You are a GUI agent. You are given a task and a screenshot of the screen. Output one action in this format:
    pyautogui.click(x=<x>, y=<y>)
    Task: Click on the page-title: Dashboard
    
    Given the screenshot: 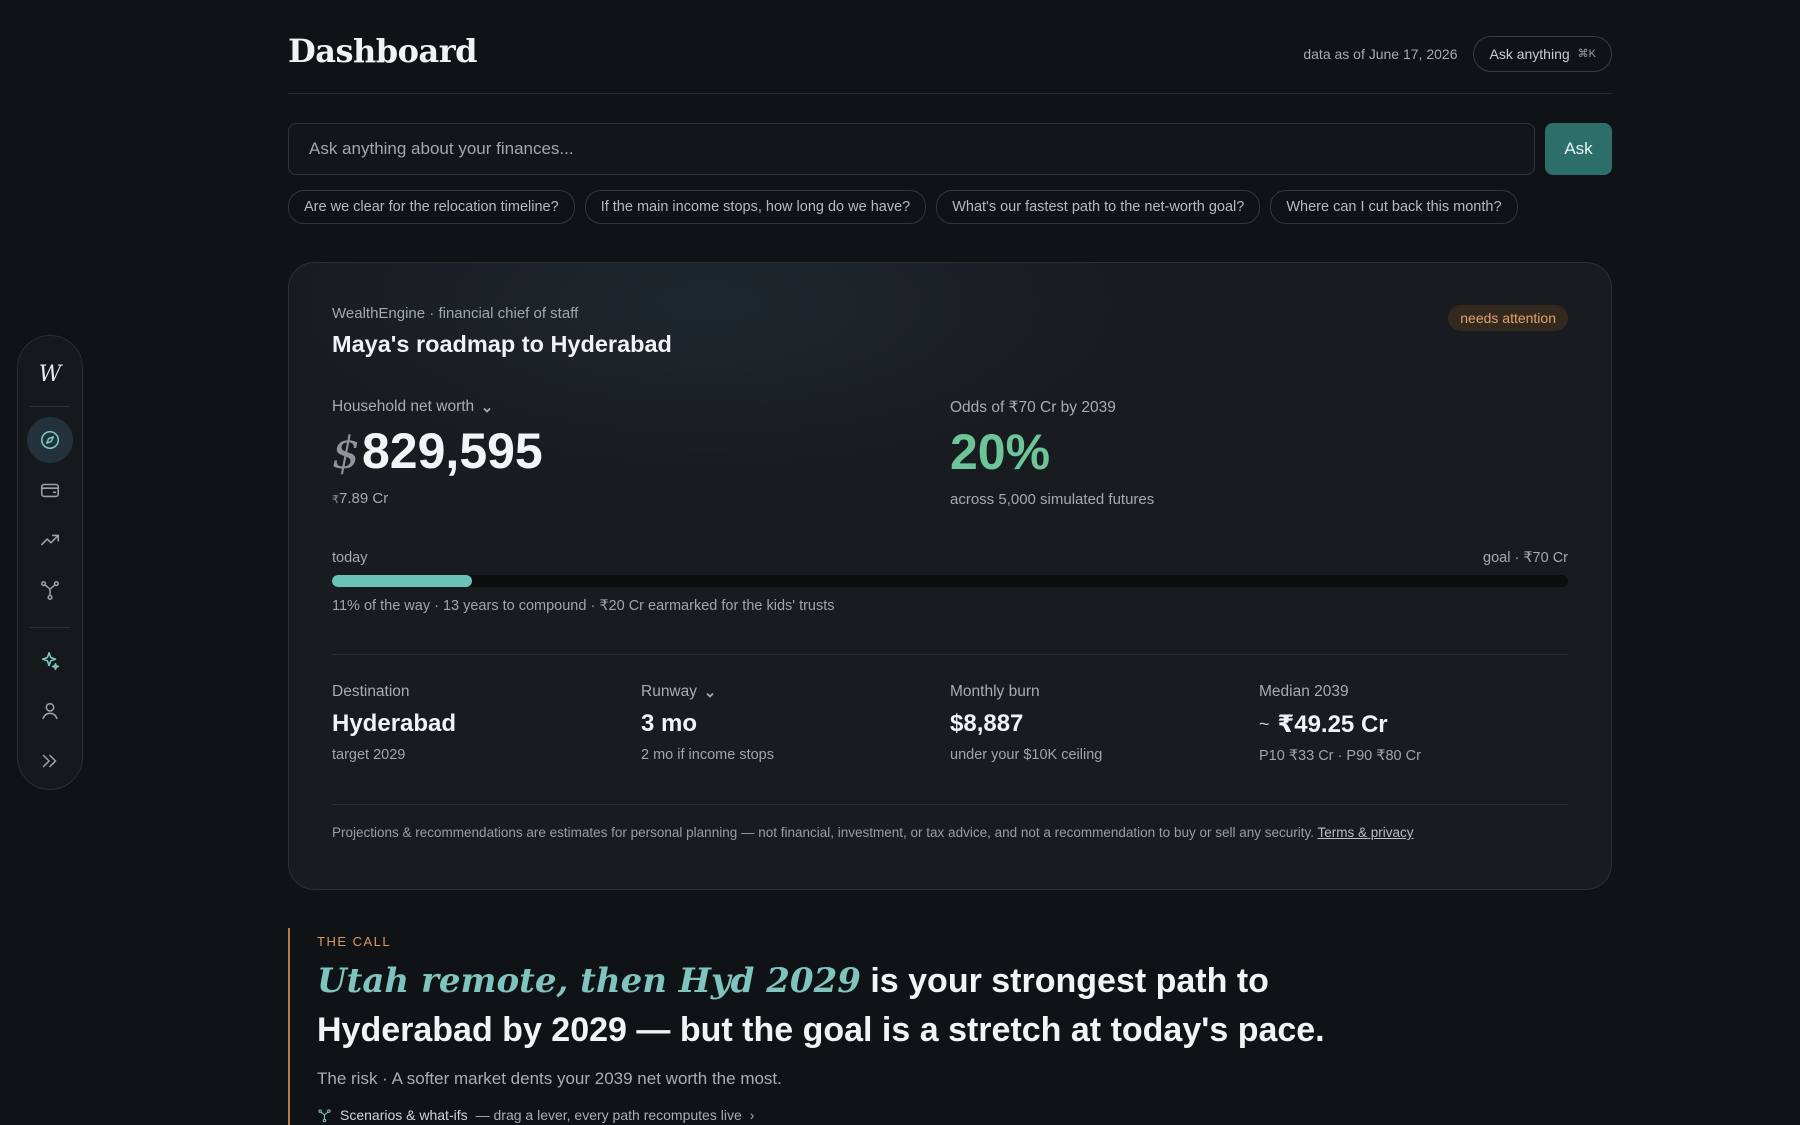 What is the action you would take?
    pyautogui.click(x=382, y=50)
    